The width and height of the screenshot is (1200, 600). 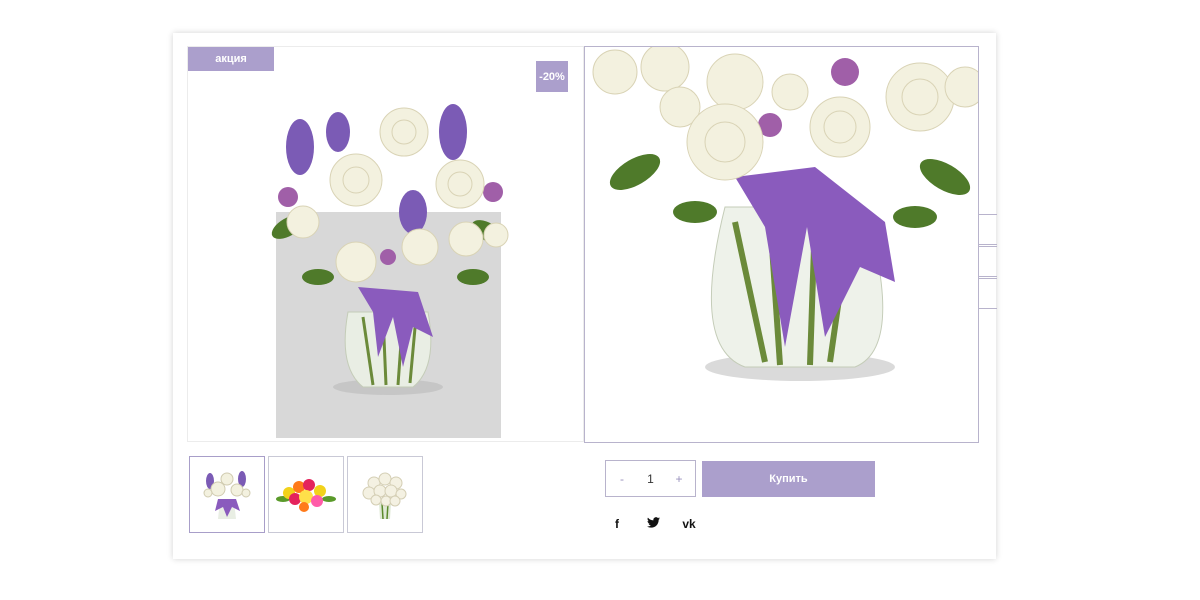 I want to click on thumbnail-purple-white-bouquet, so click(x=227, y=494).